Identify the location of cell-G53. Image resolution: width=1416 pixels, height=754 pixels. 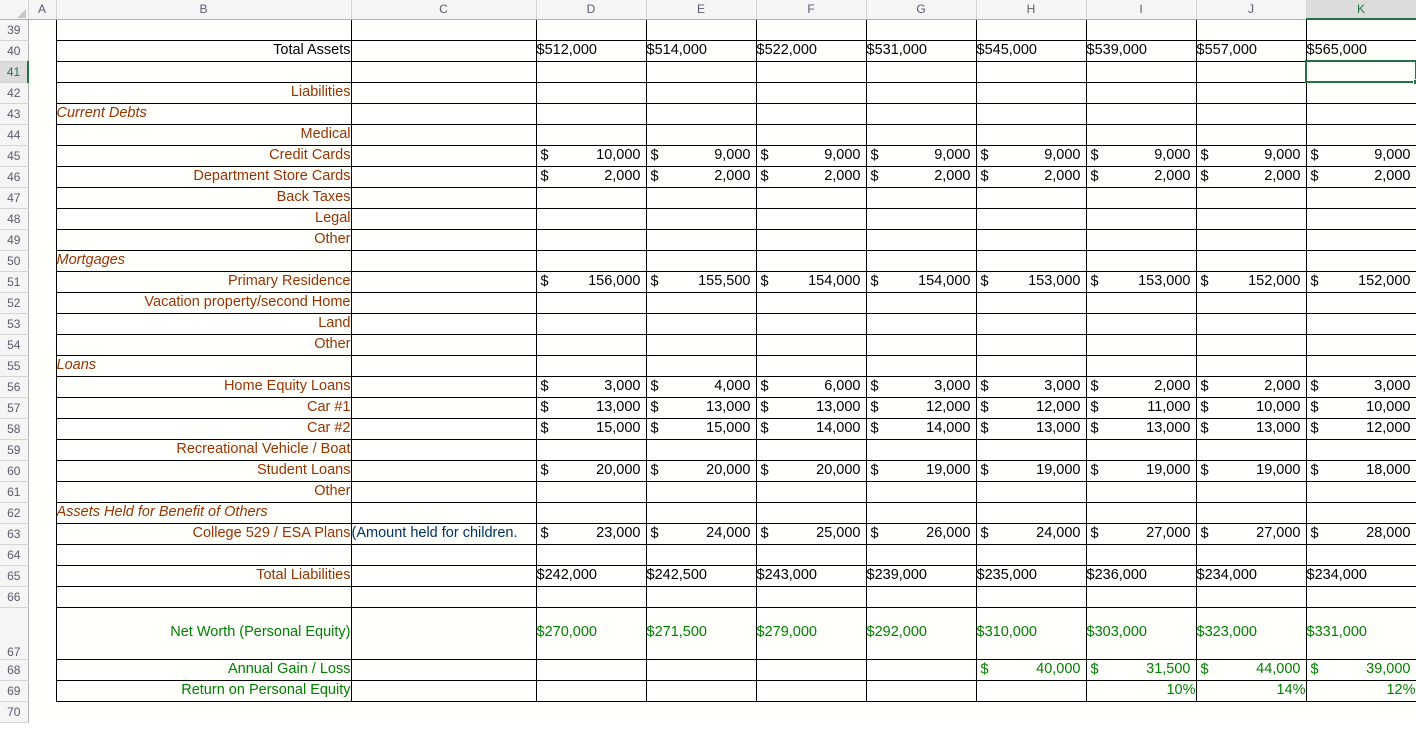
(921, 323).